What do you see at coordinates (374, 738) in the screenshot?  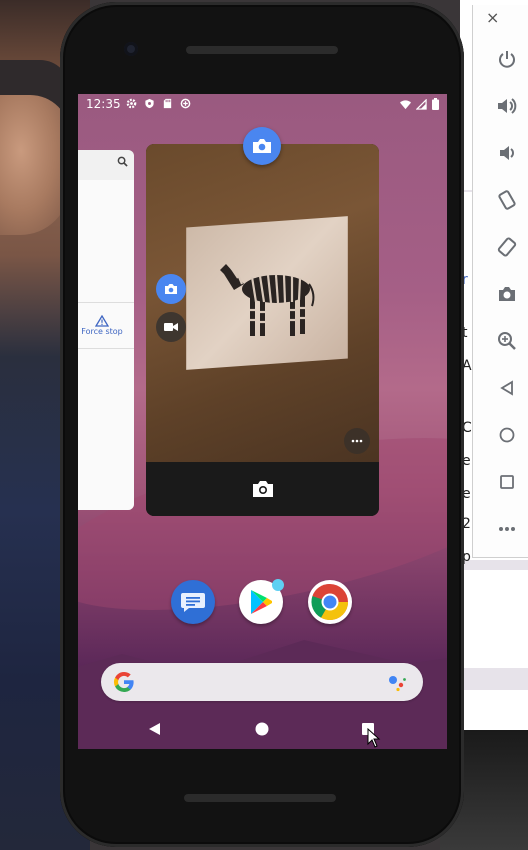 I see `mouse-cursor-icon` at bounding box center [374, 738].